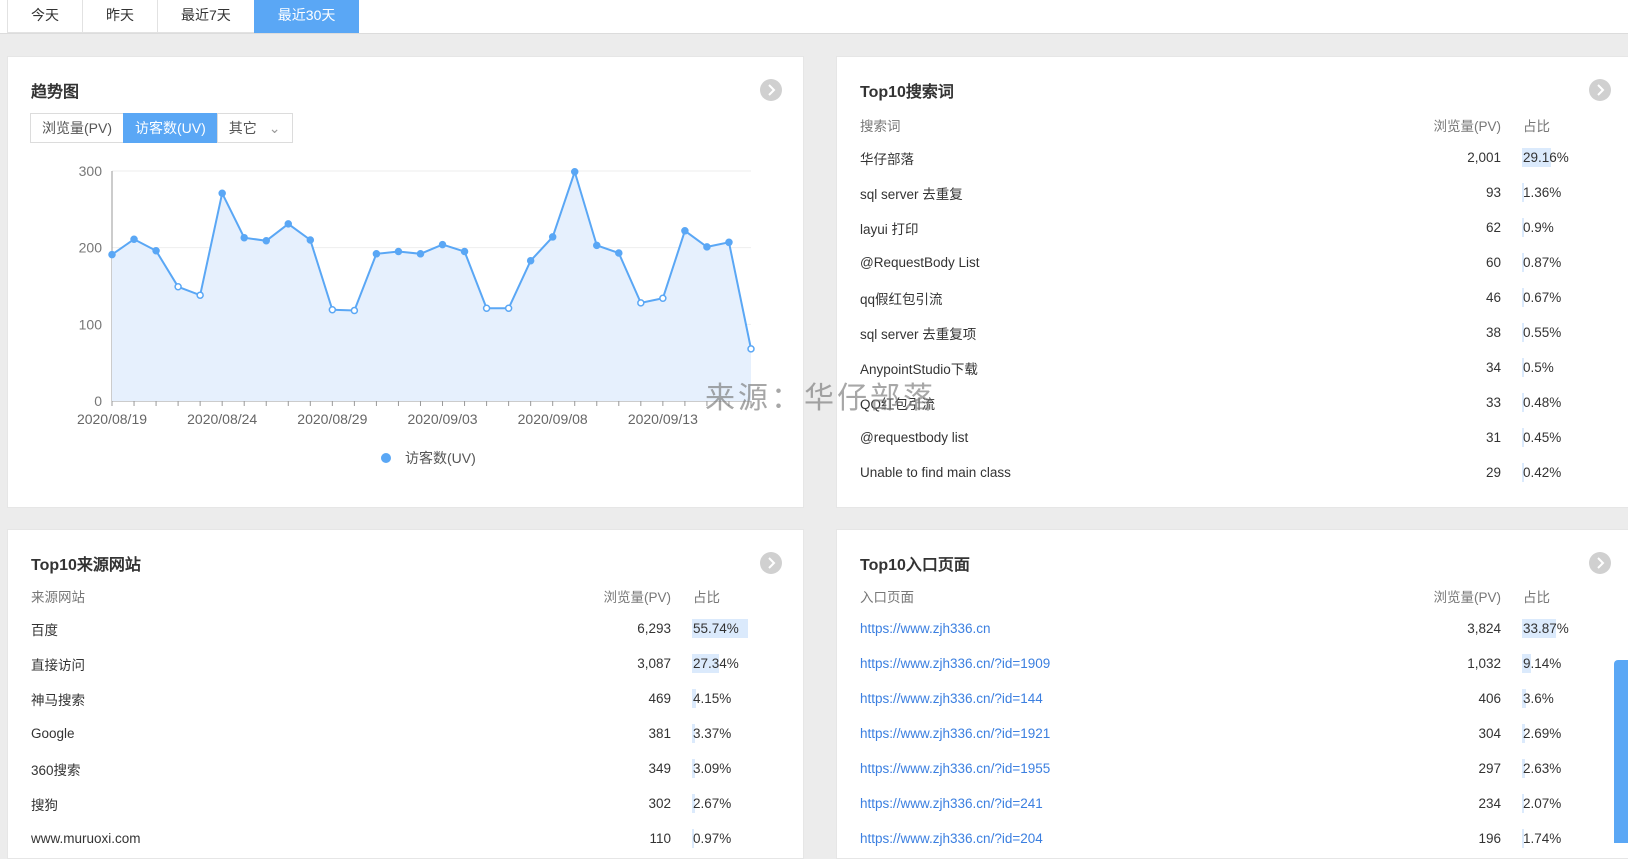  What do you see at coordinates (659, 803) in the screenshot?
I see `pv-value: 302` at bounding box center [659, 803].